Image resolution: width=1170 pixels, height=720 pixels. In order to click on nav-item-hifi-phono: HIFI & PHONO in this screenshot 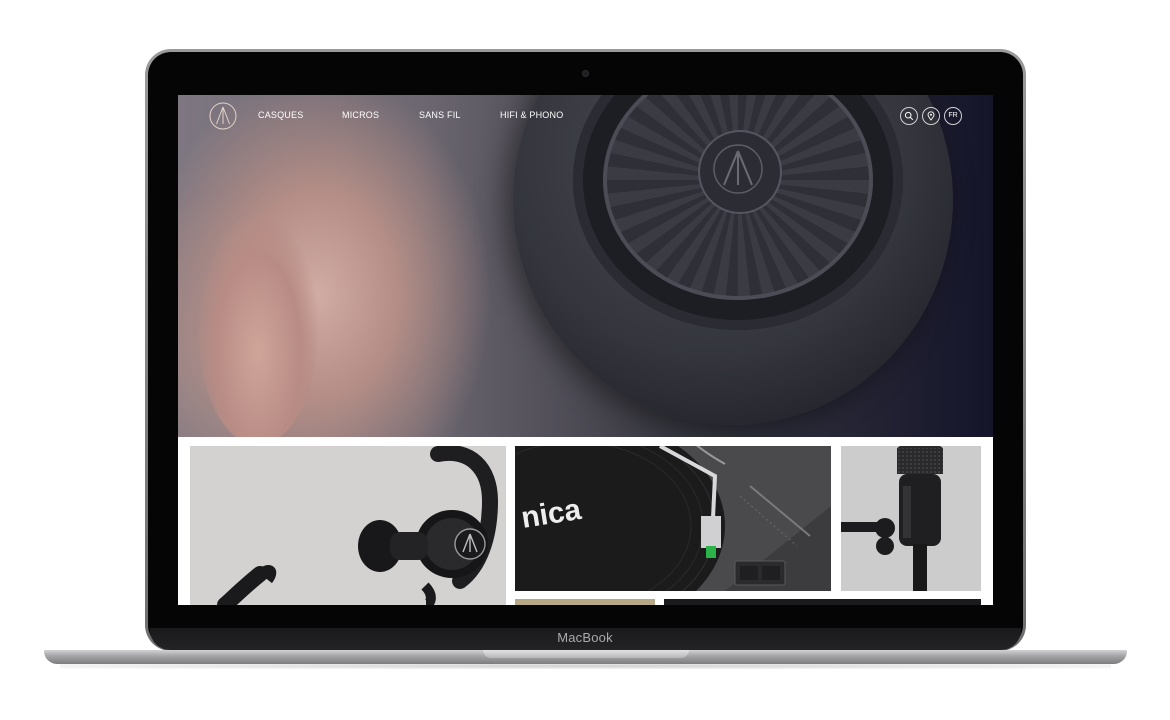, I will do `click(531, 115)`.